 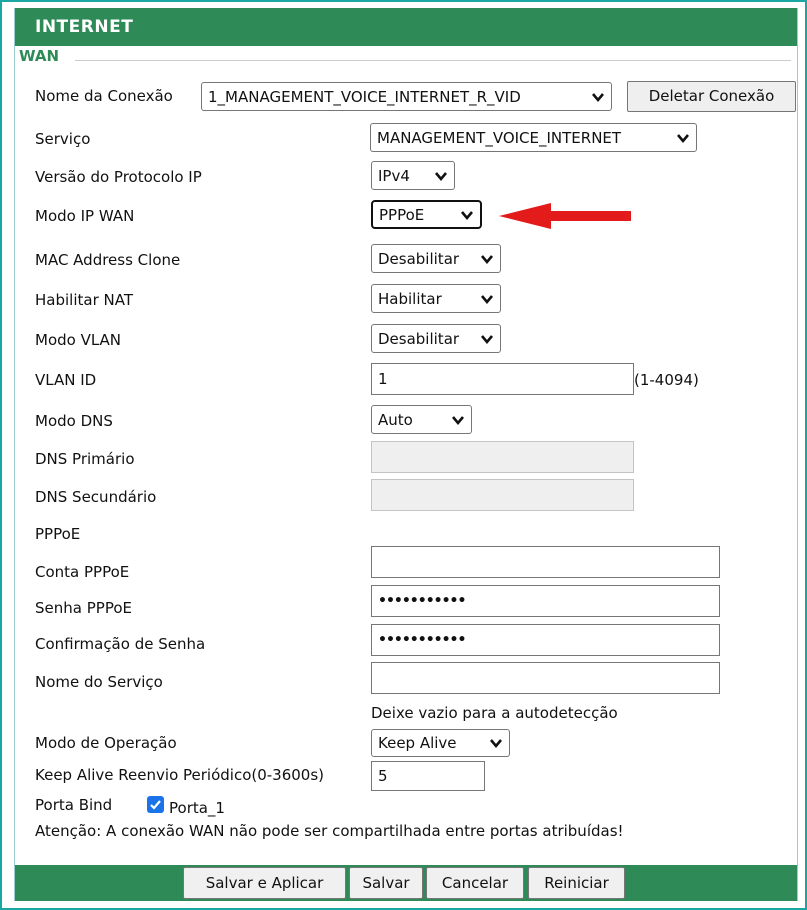 I want to click on section-header: INTERNET, so click(x=406, y=27).